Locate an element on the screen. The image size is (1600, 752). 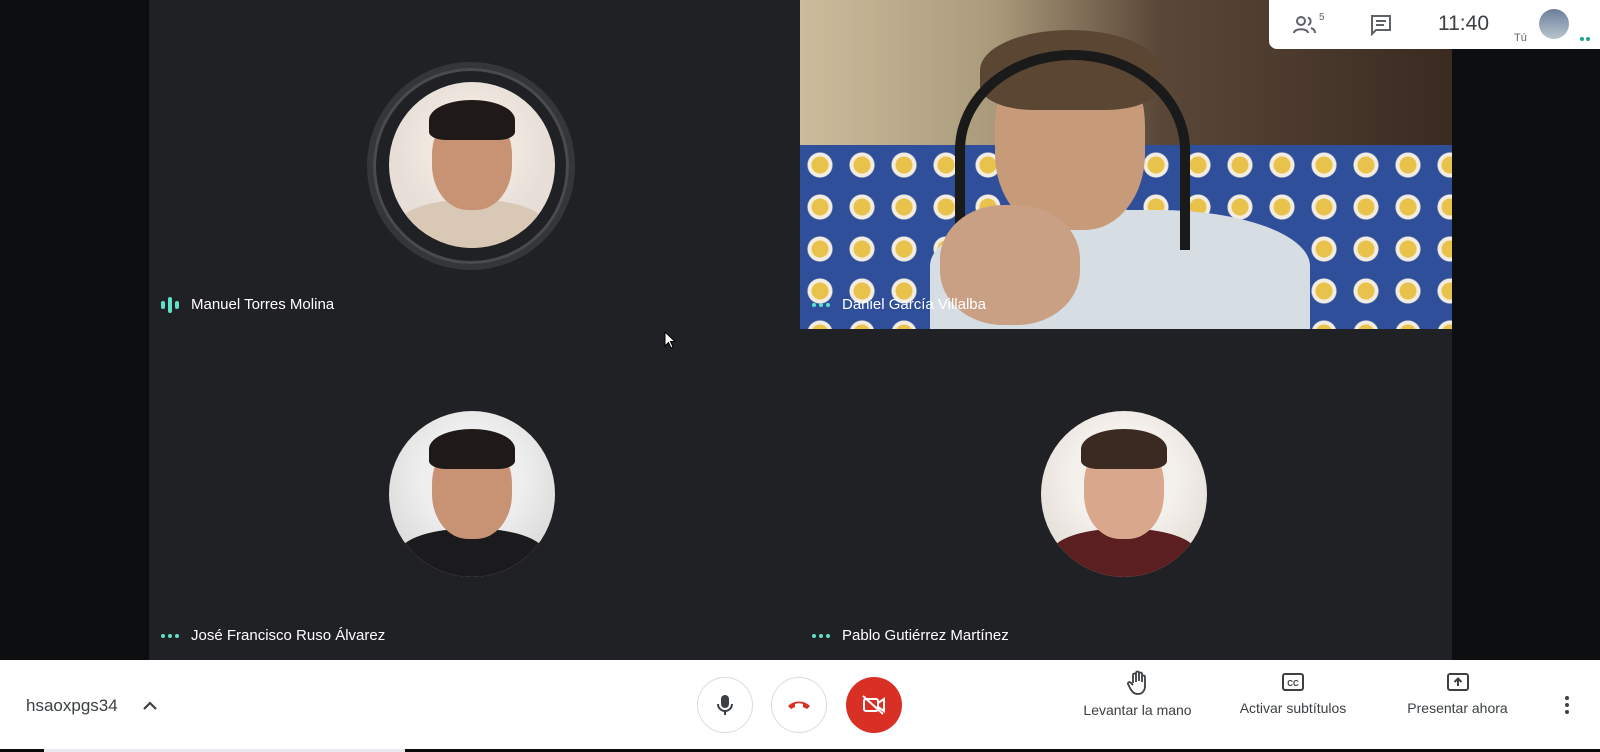
participant-name-row: José Francisco Ruso Álvarez is located at coordinates (273, 635).